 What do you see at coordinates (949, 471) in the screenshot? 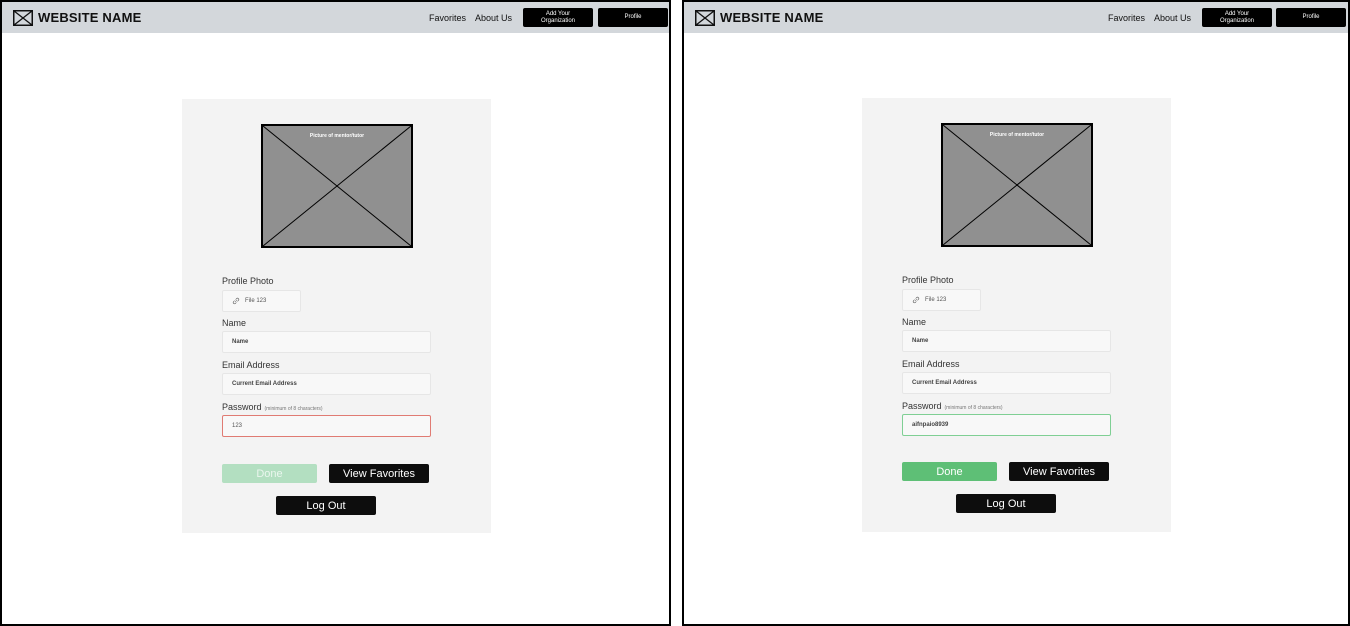
I see `done-button: Done` at bounding box center [949, 471].